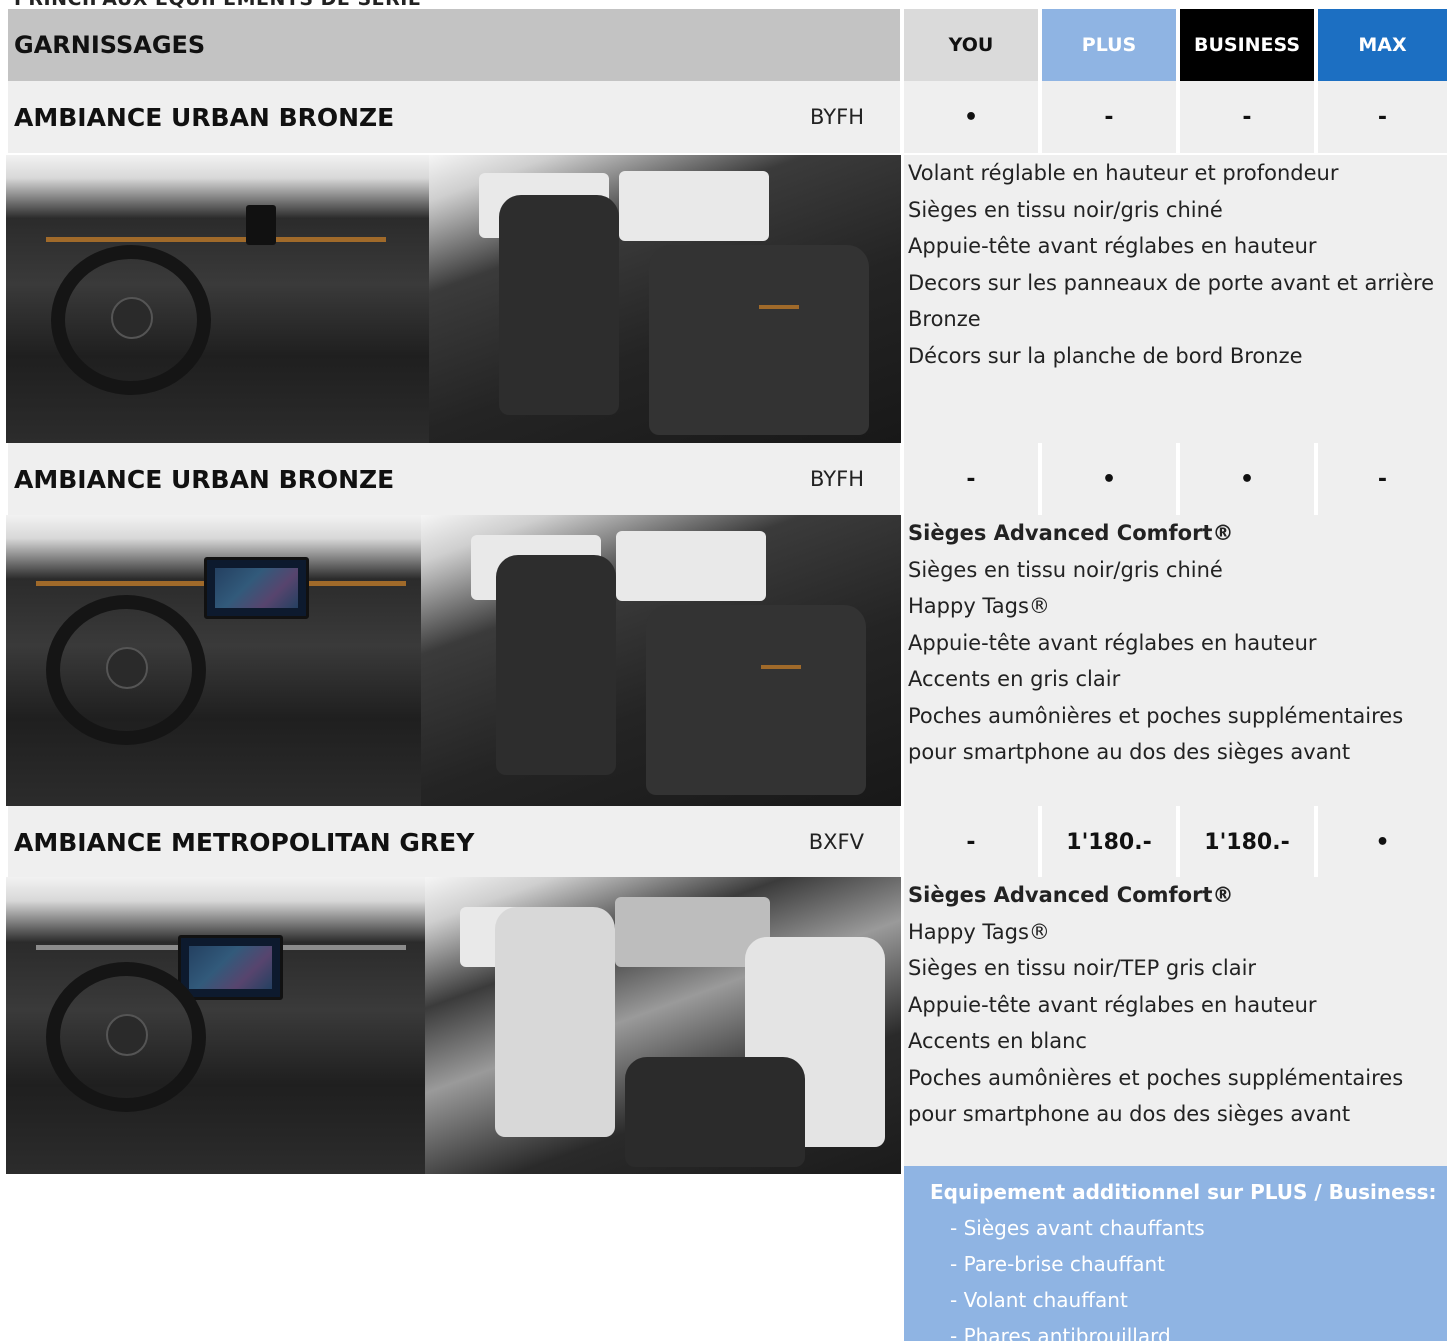 The height and width of the screenshot is (1341, 1447). Describe the element at coordinates (836, 842) in the screenshot. I see `ambiance-code: BXFV` at that location.